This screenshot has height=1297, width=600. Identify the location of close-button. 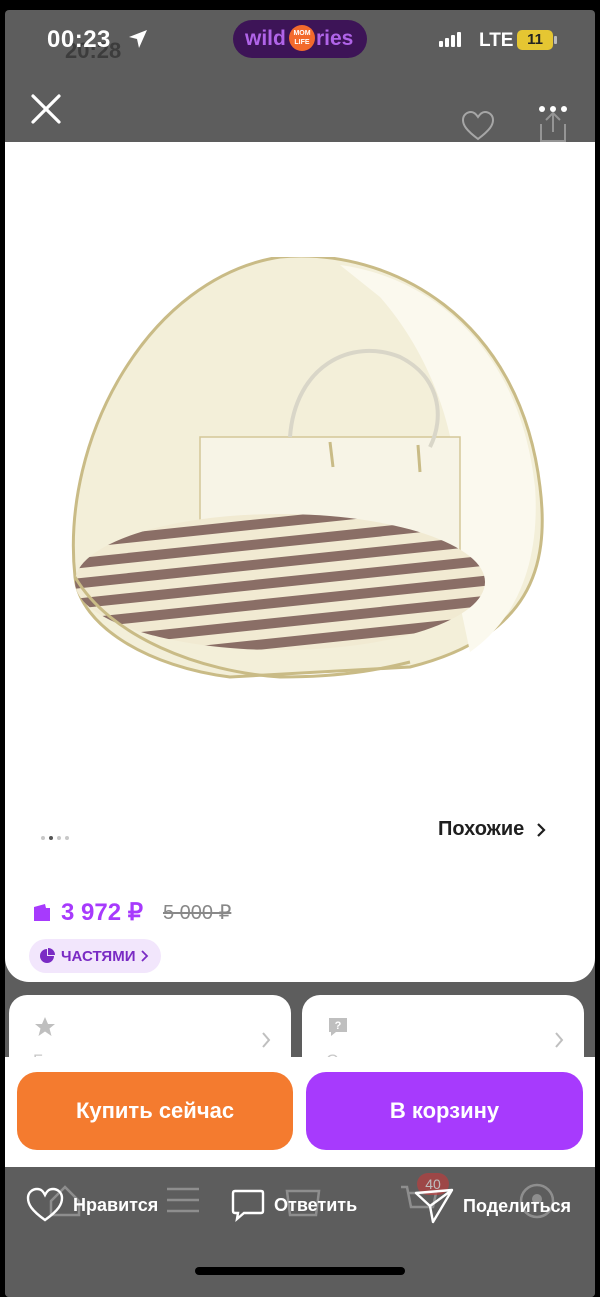
(46, 109).